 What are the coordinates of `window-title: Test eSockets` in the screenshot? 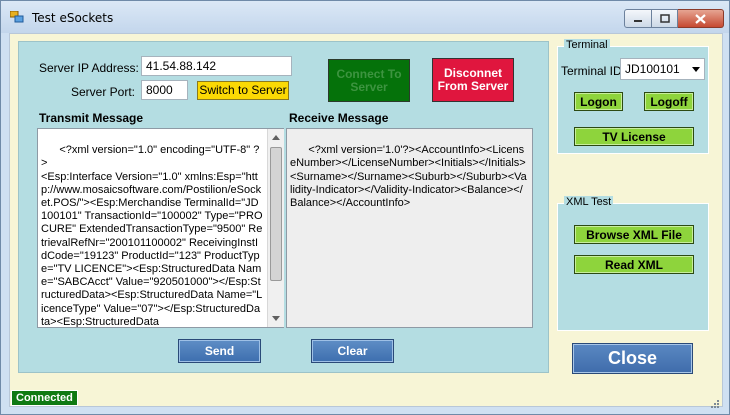 It's located at (73, 18).